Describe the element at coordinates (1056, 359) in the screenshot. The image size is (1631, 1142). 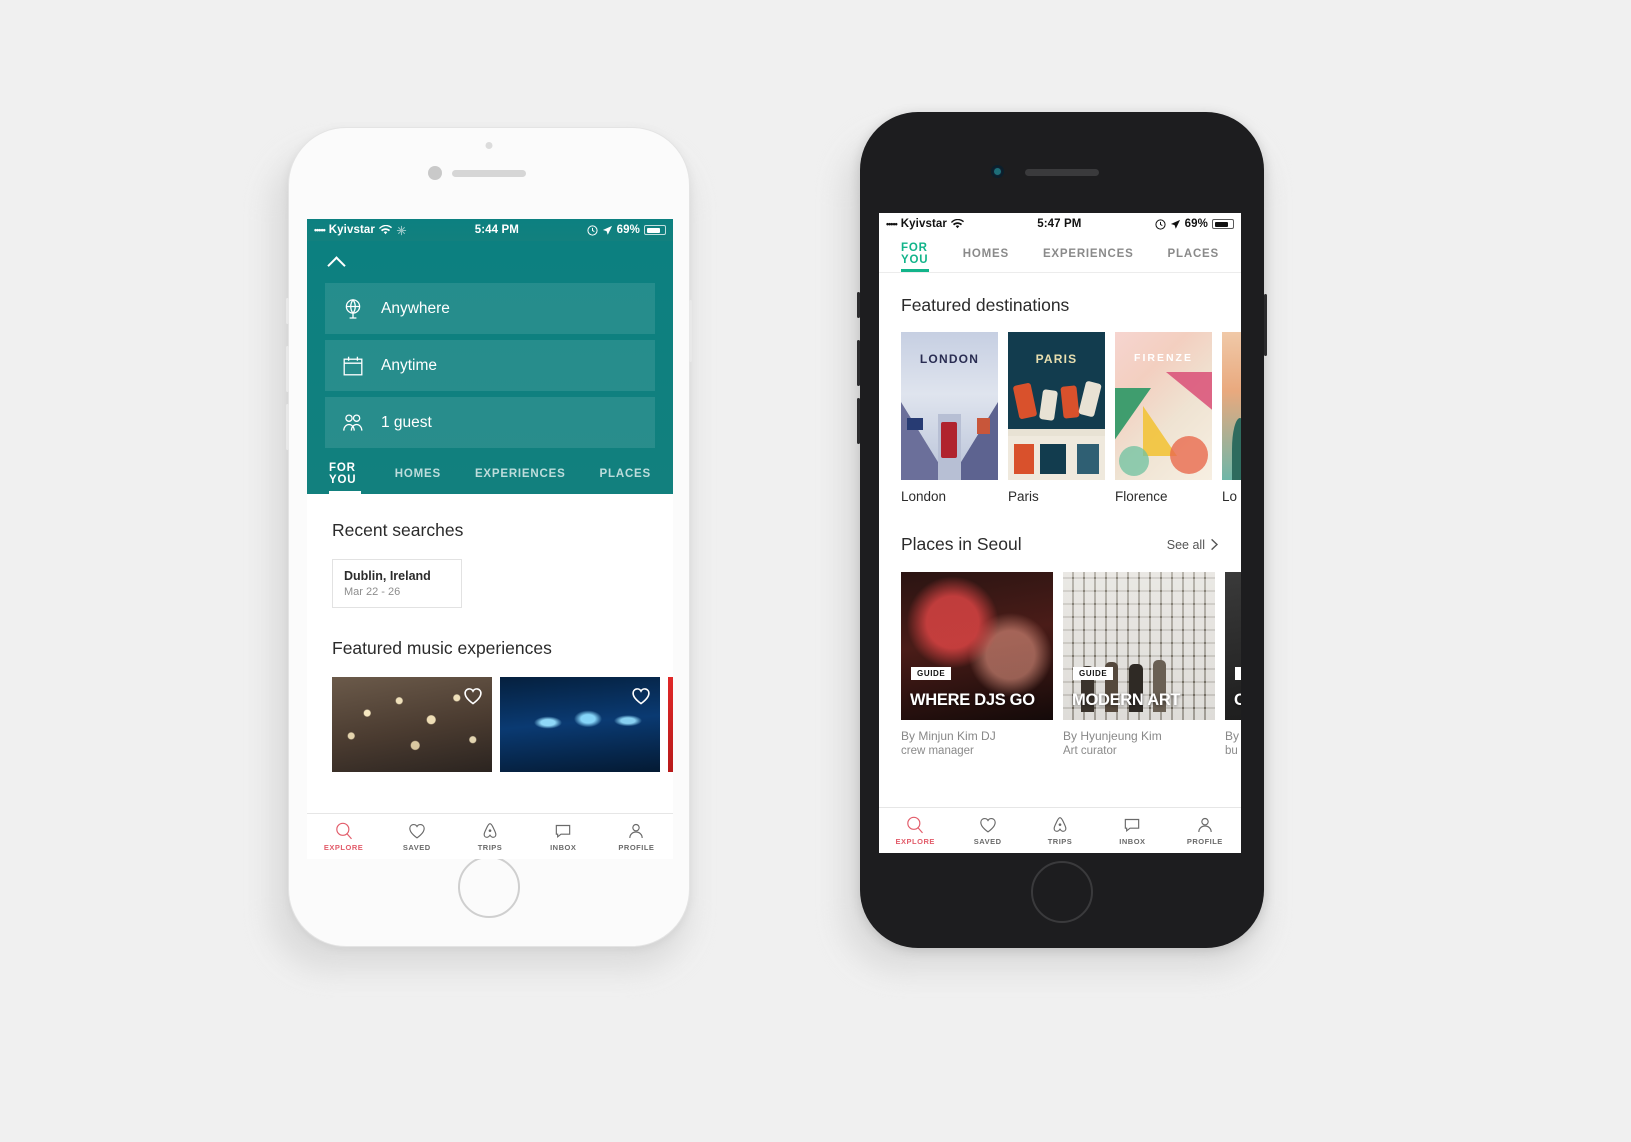
I see `poster-text: PARIS` at that location.